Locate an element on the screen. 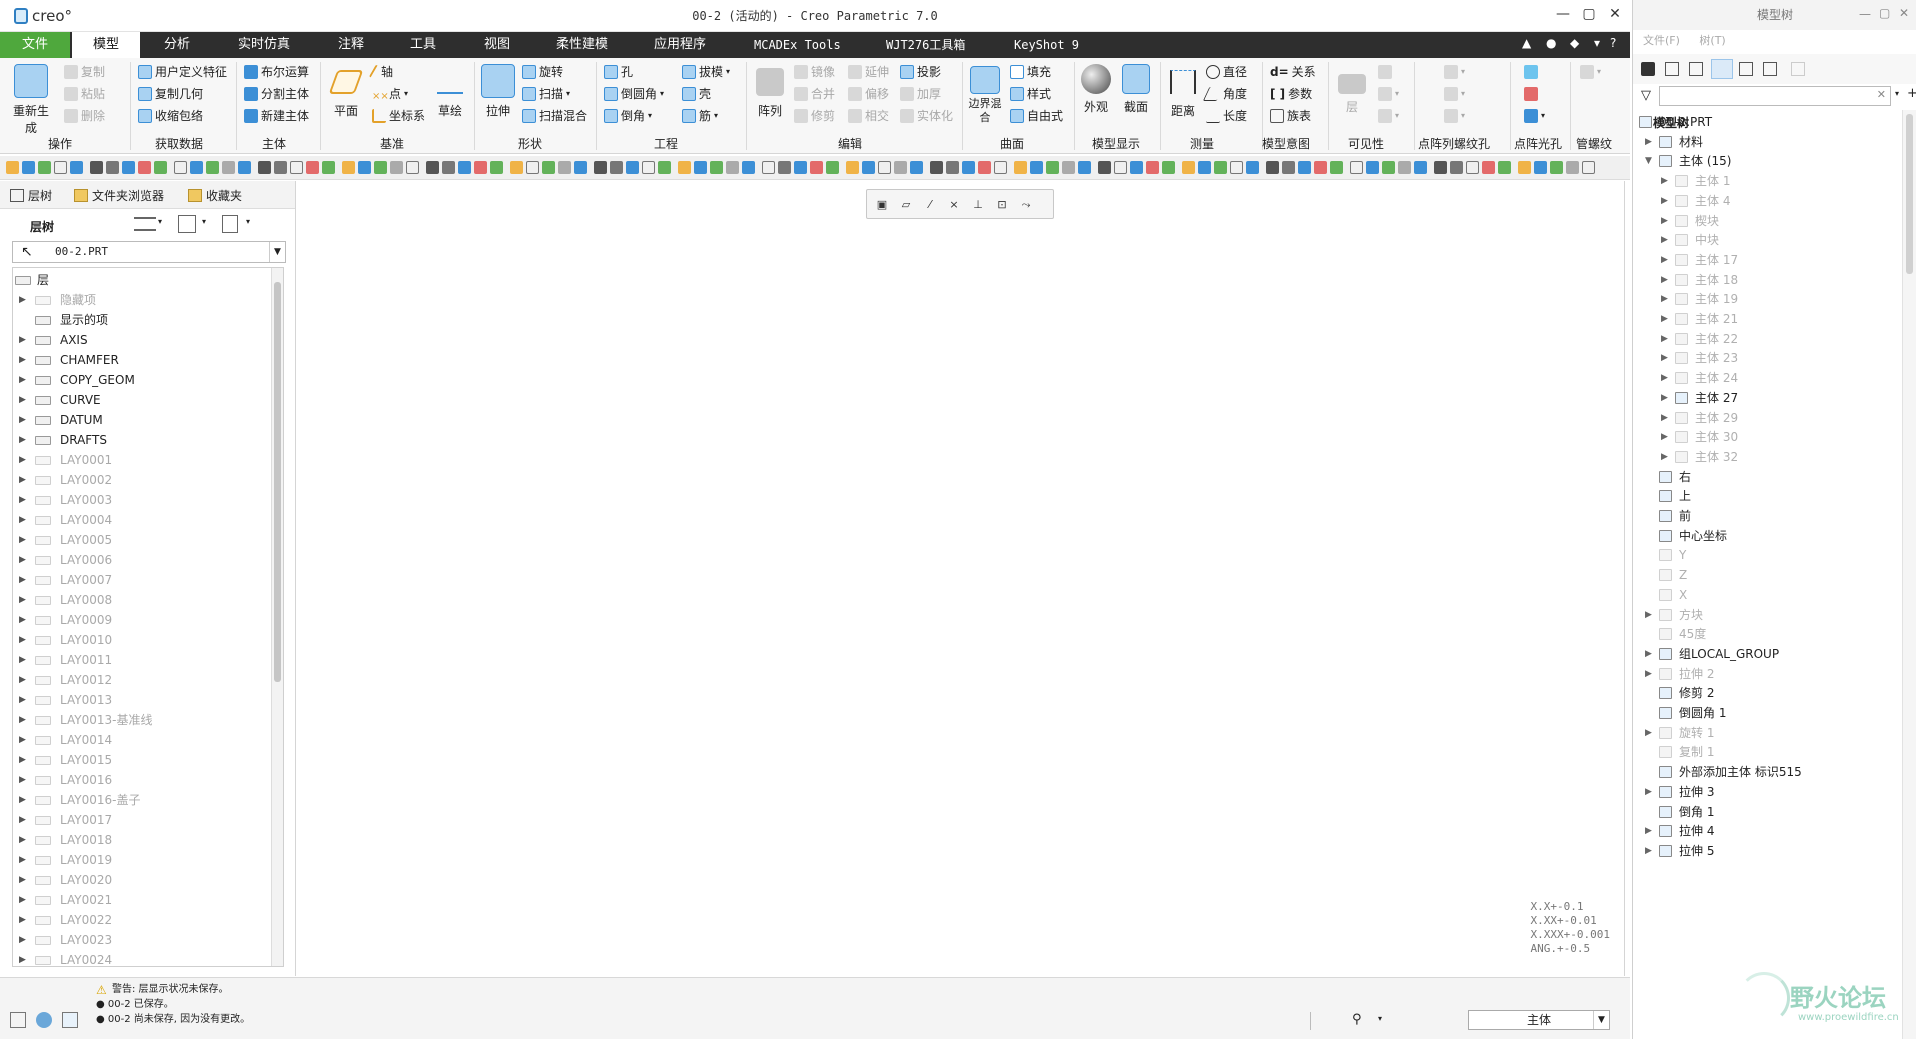 The width and height of the screenshot is (1916, 1039). layer-item: ▶ LAY0024 is located at coordinates (142, 958).